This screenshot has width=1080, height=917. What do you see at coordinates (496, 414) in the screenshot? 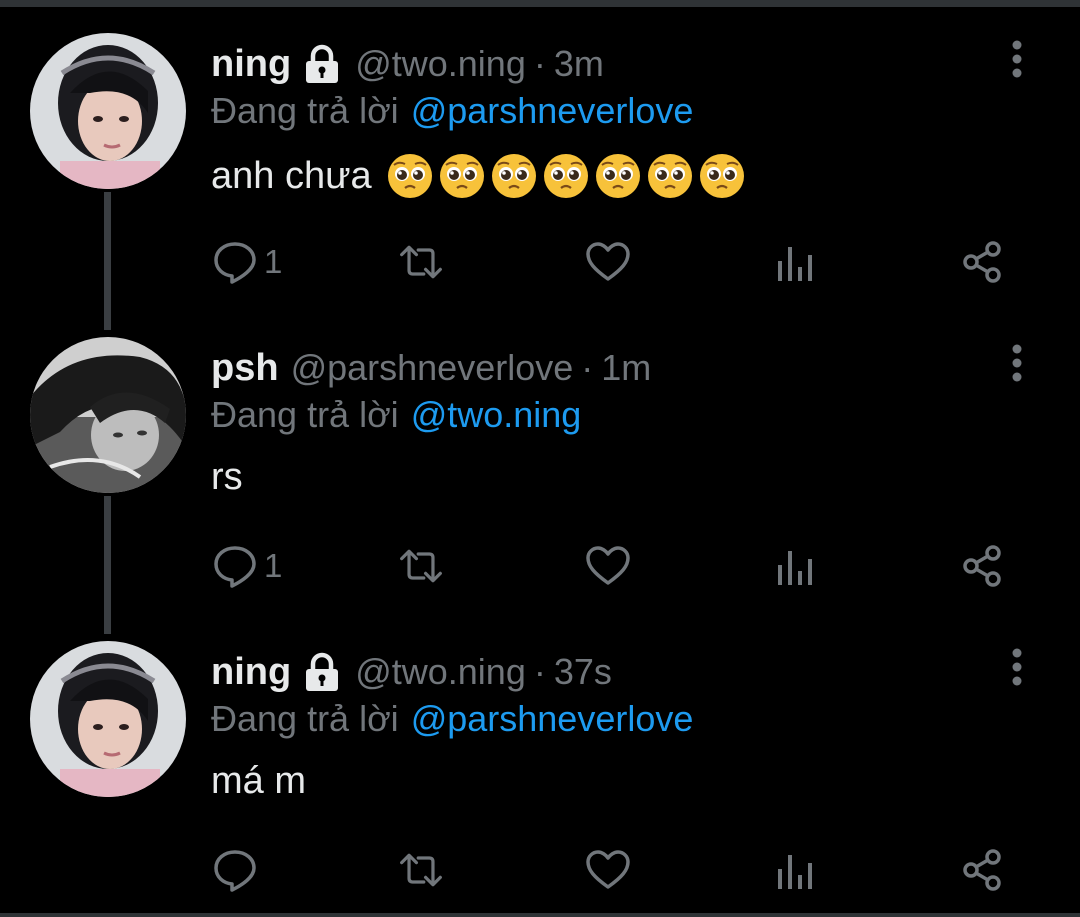
I see `replying-to-handle: @two.ning` at bounding box center [496, 414].